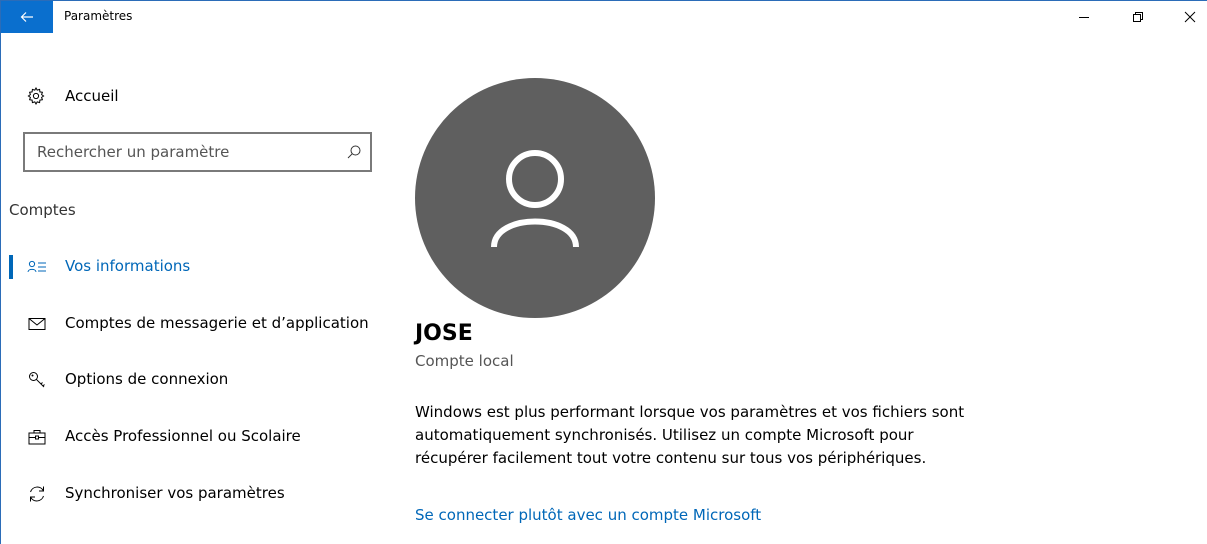 The image size is (1207, 544). I want to click on key-icon, so click(37, 380).